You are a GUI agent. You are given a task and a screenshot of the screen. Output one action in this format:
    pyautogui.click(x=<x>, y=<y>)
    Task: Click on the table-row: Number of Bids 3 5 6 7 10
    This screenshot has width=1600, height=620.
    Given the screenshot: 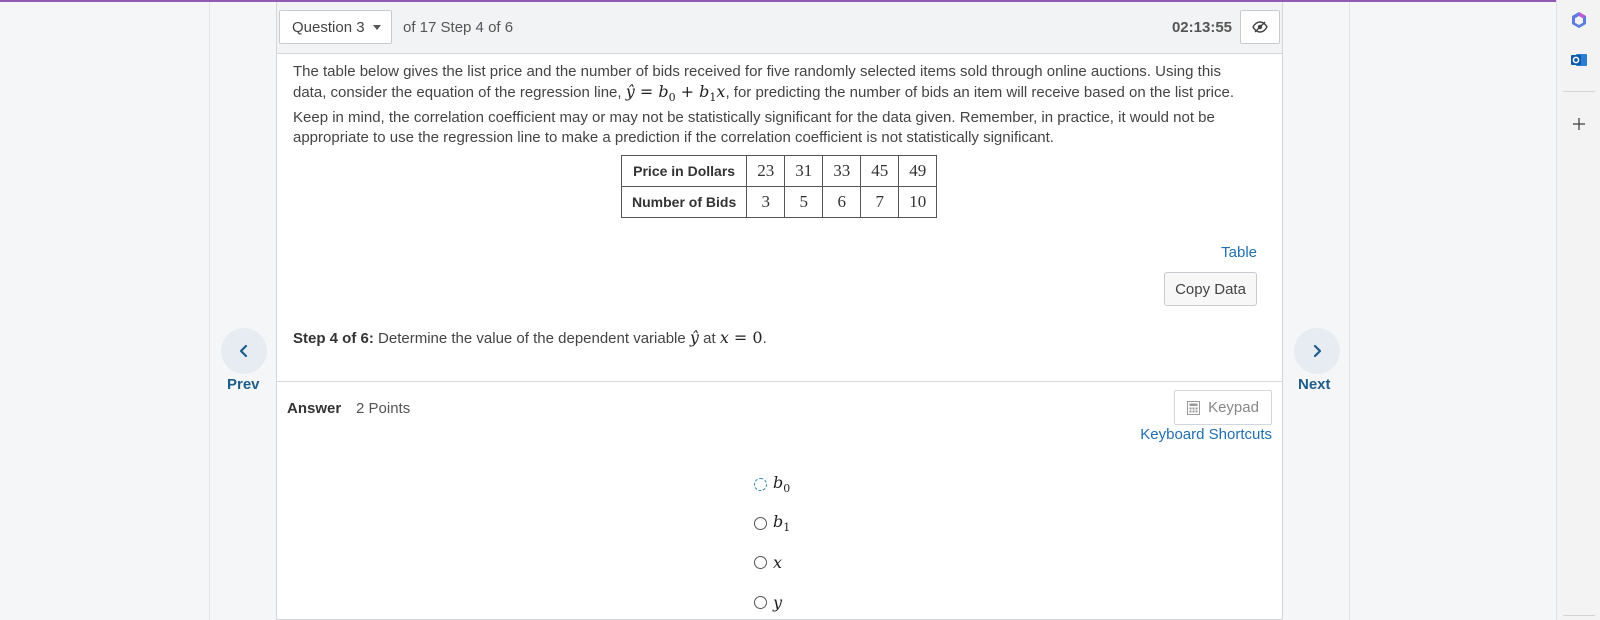 What is the action you would take?
    pyautogui.click(x=779, y=202)
    